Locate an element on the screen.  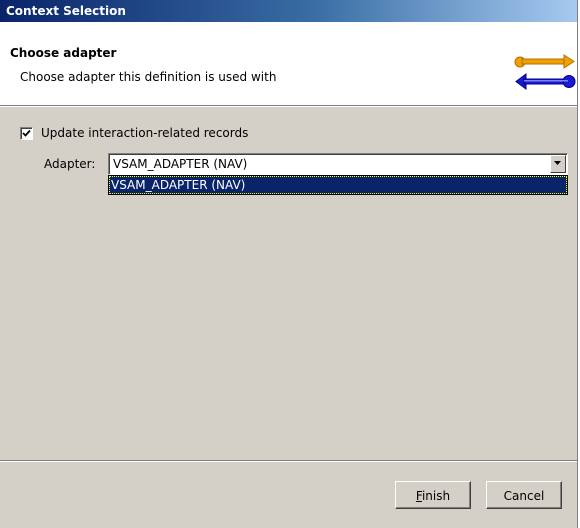
finish-button: Finish is located at coordinates (433, 495).